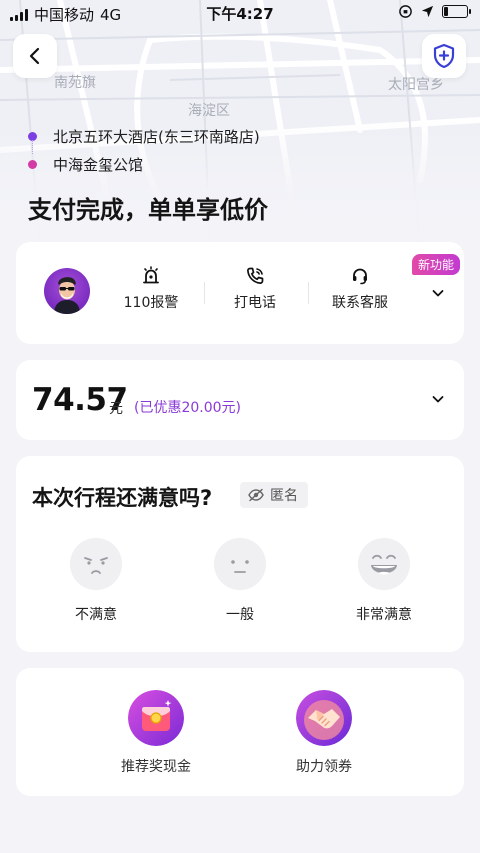 The width and height of the screenshot is (480, 853). I want to click on destination-dot, so click(32, 164).